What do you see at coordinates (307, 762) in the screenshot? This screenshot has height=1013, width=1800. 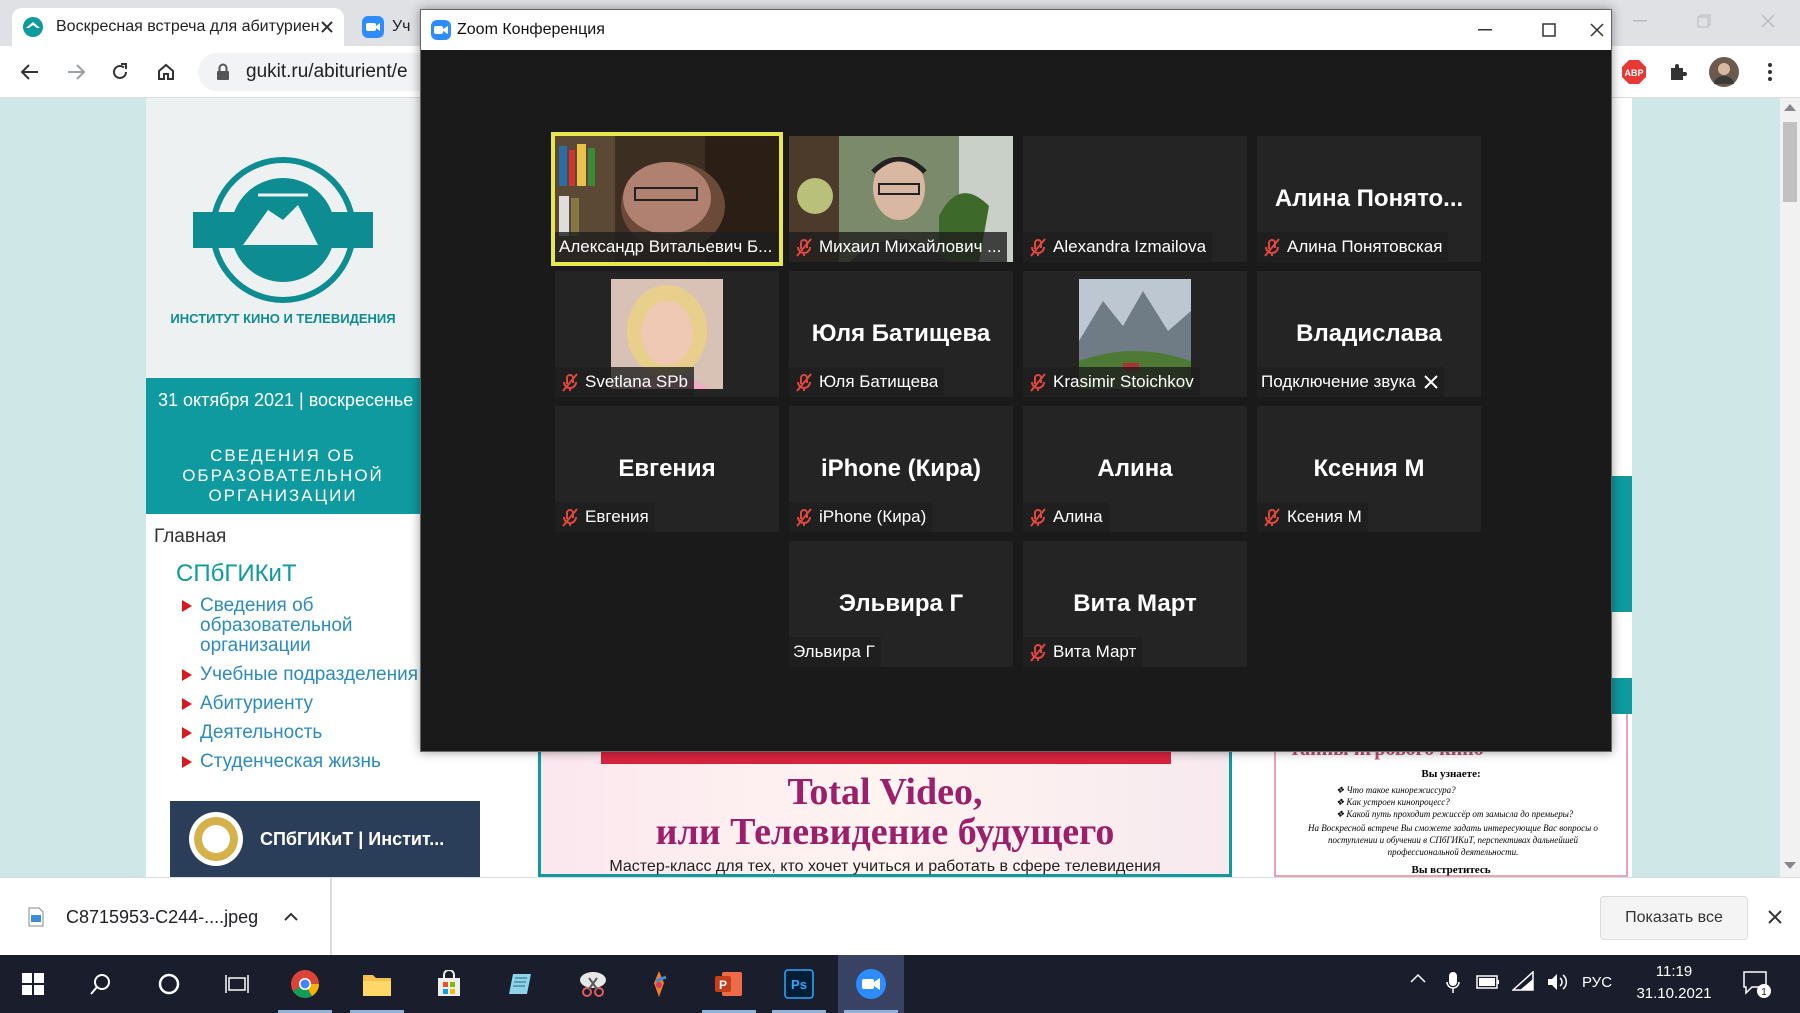 I see `nav-item-student-life: Студенческая жизнь` at bounding box center [307, 762].